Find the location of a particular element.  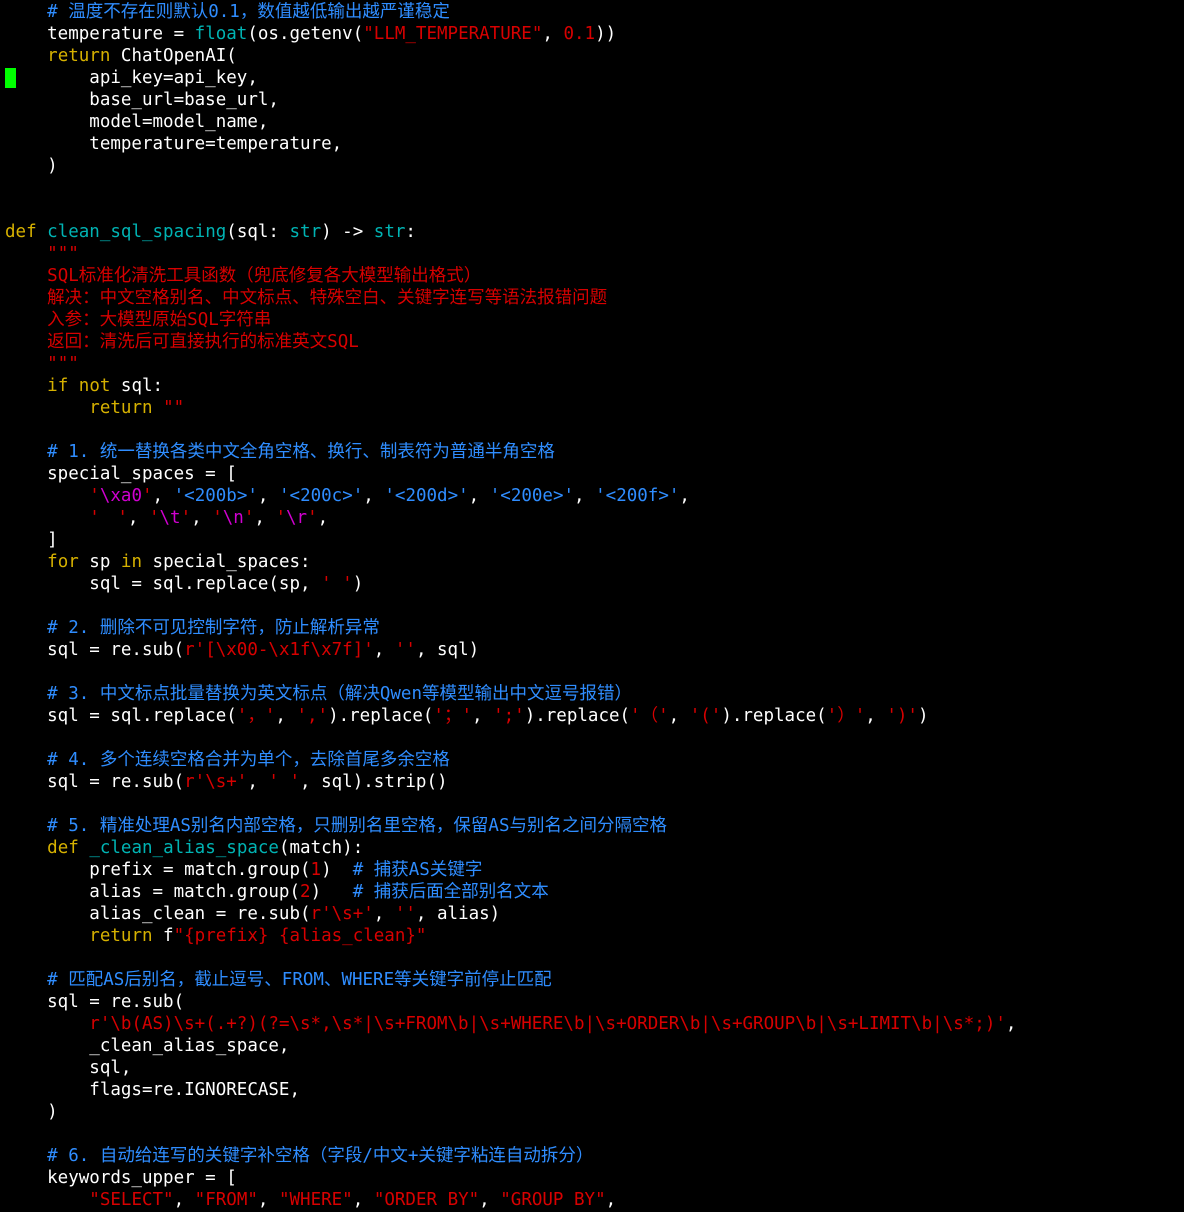

code-token-string: "FROM" is located at coordinates (226, 1200).